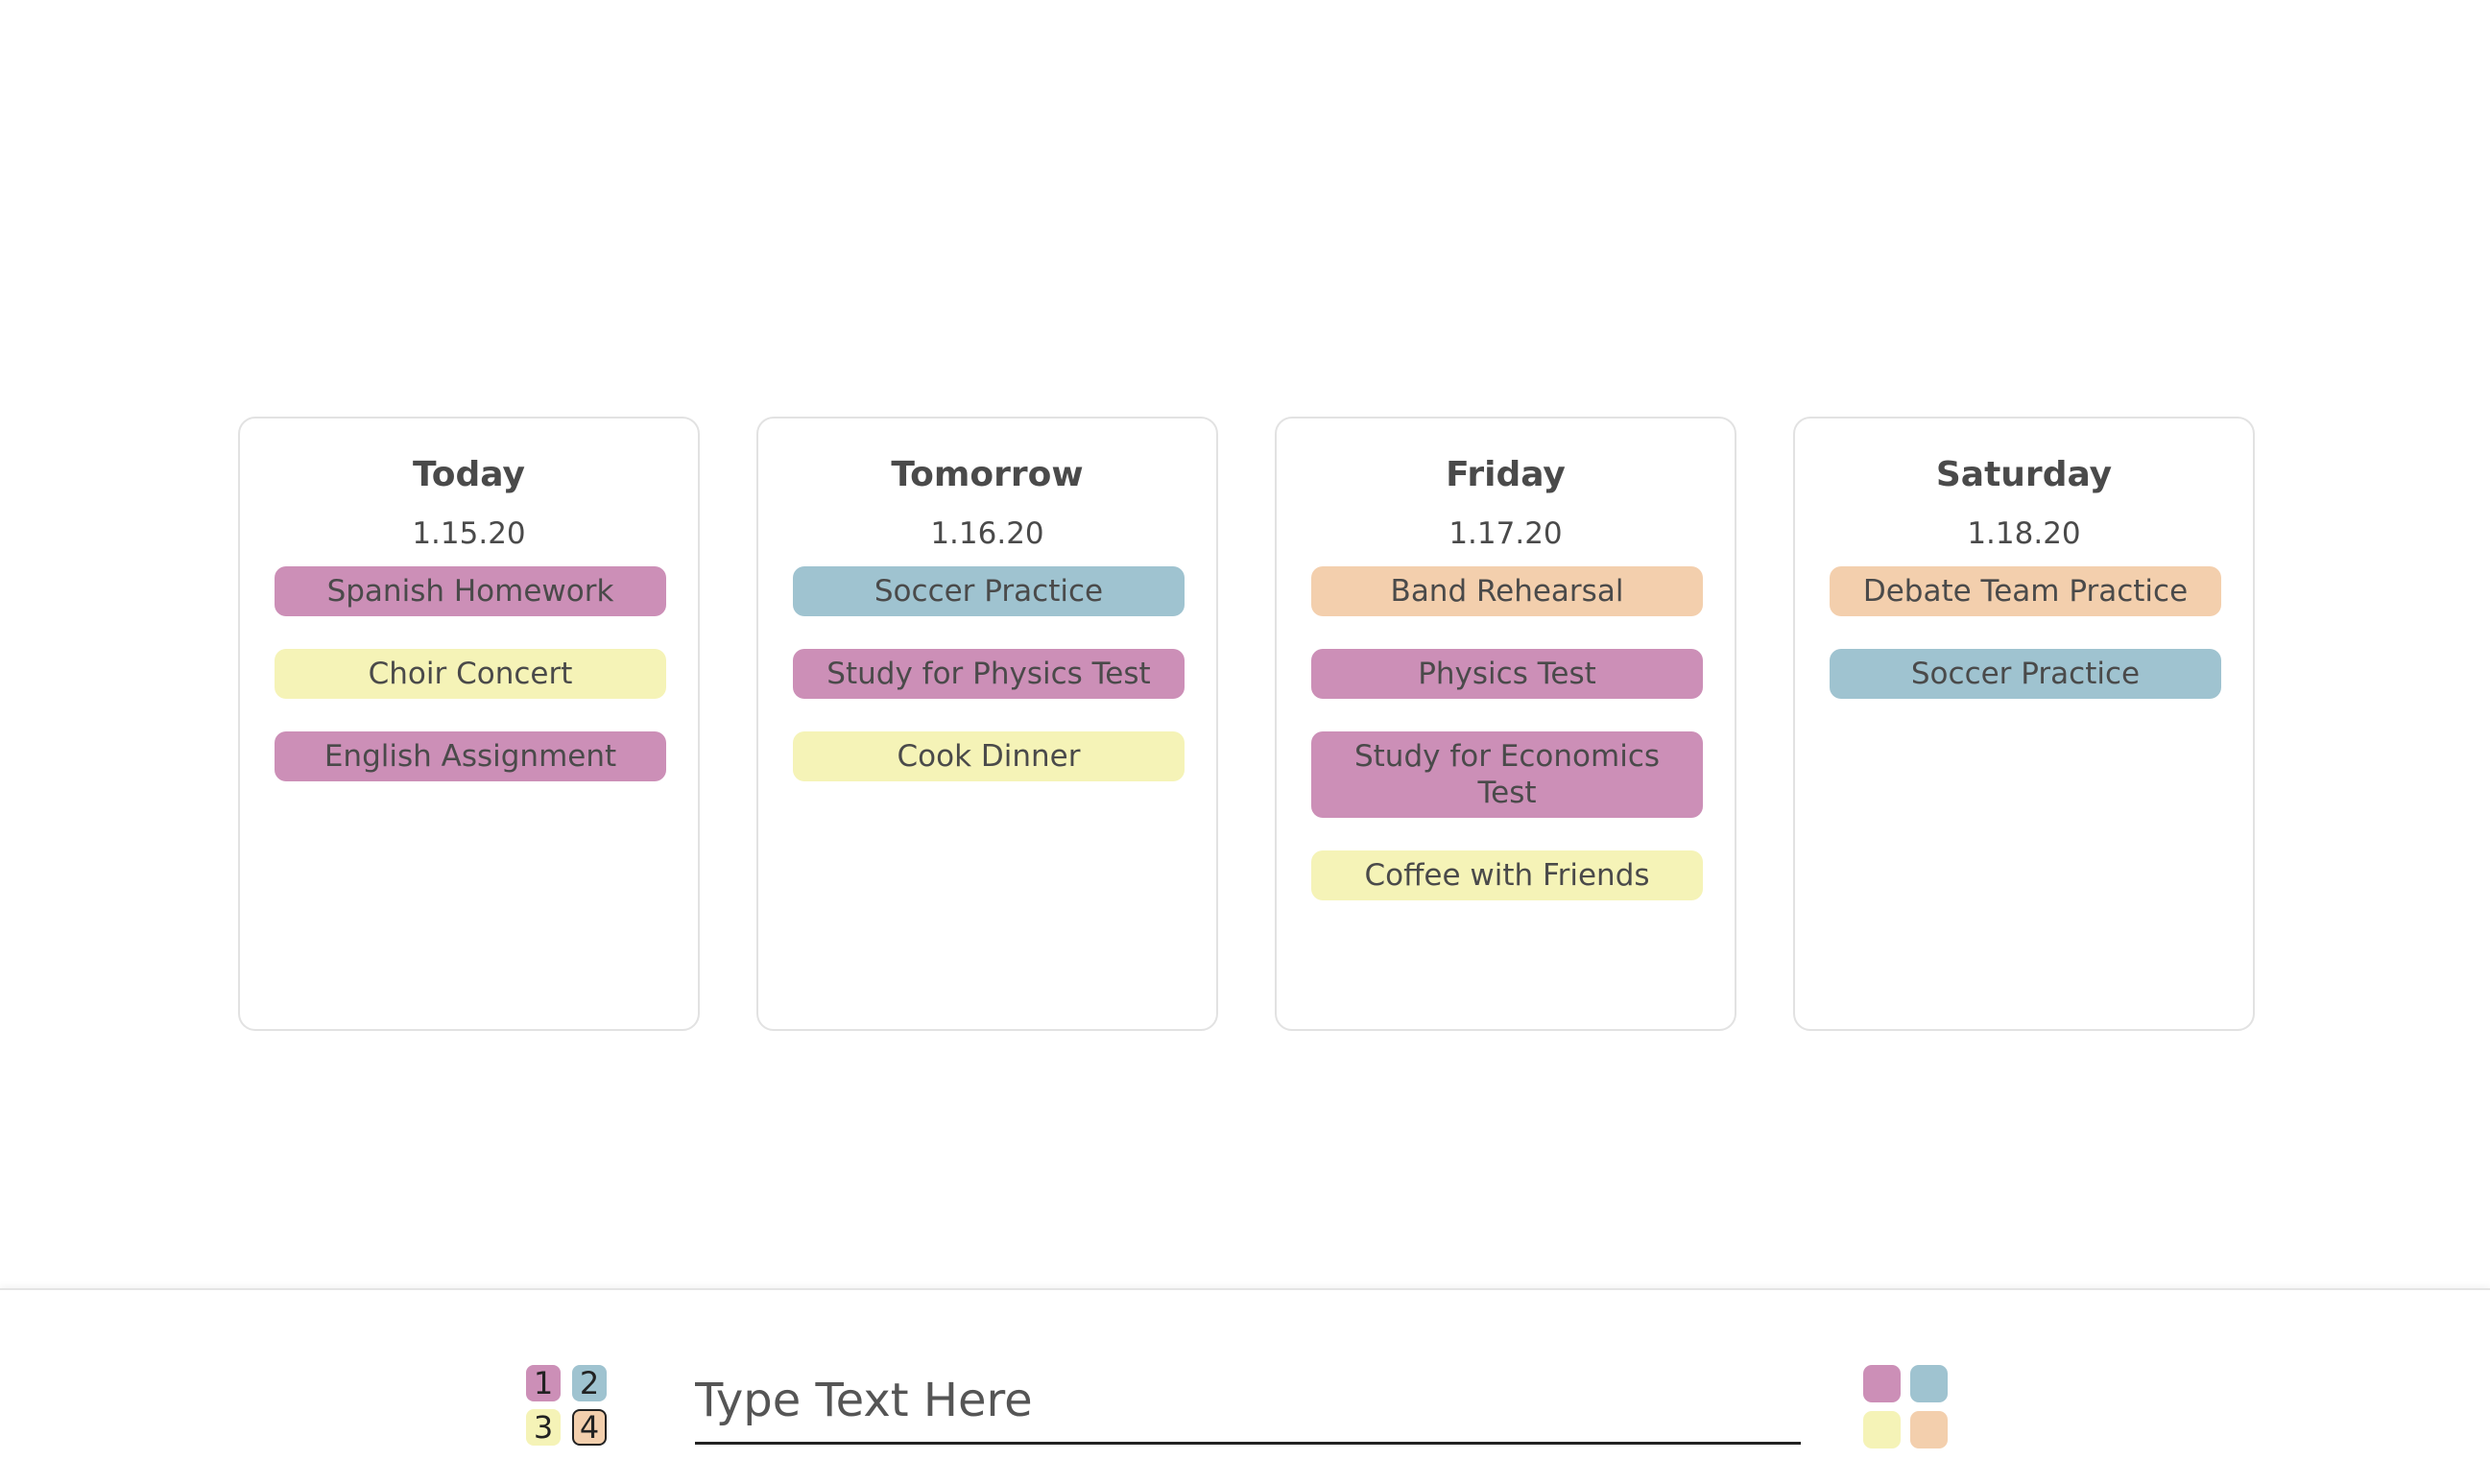 The image size is (2490, 1484). Describe the element at coordinates (589, 1427) in the screenshot. I see `shortcut-key-4: 4` at that location.